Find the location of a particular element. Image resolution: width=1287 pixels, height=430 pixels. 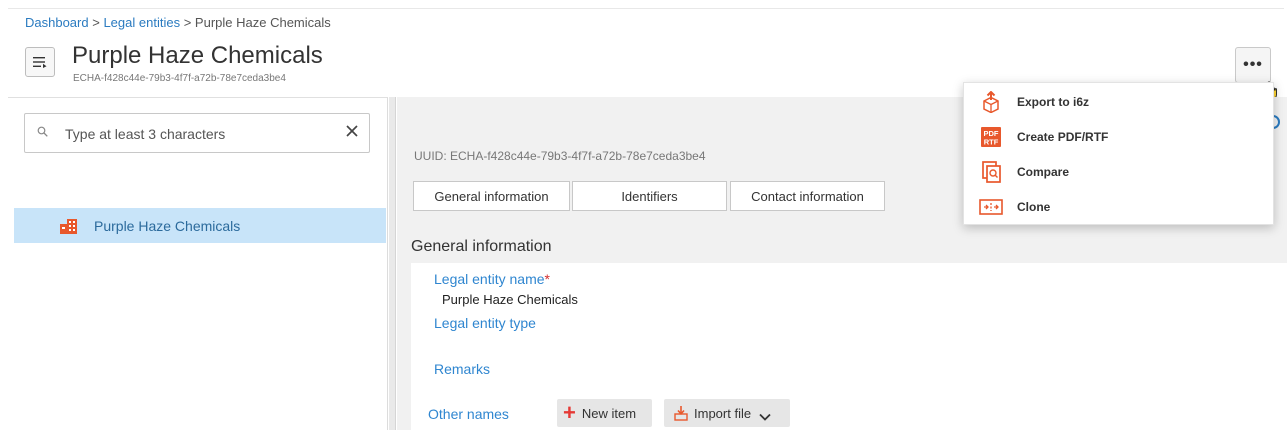

legal-entity-name-value: Purple Haze Chemicals is located at coordinates (510, 299).